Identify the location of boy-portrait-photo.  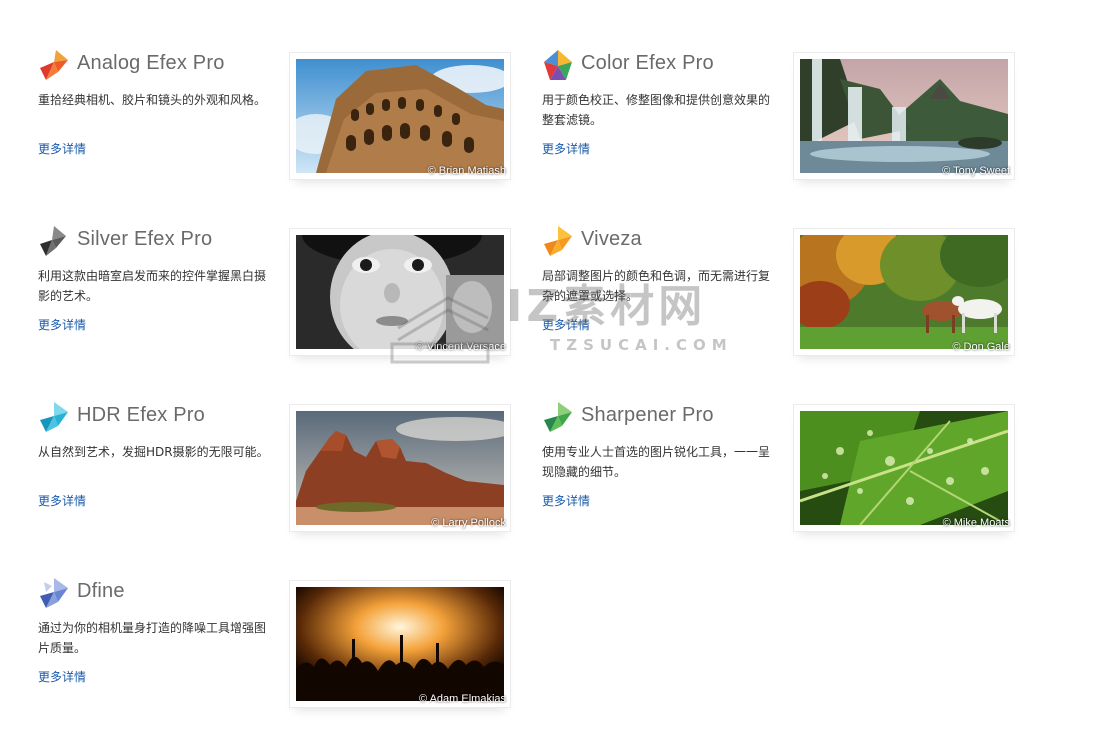
(400, 292).